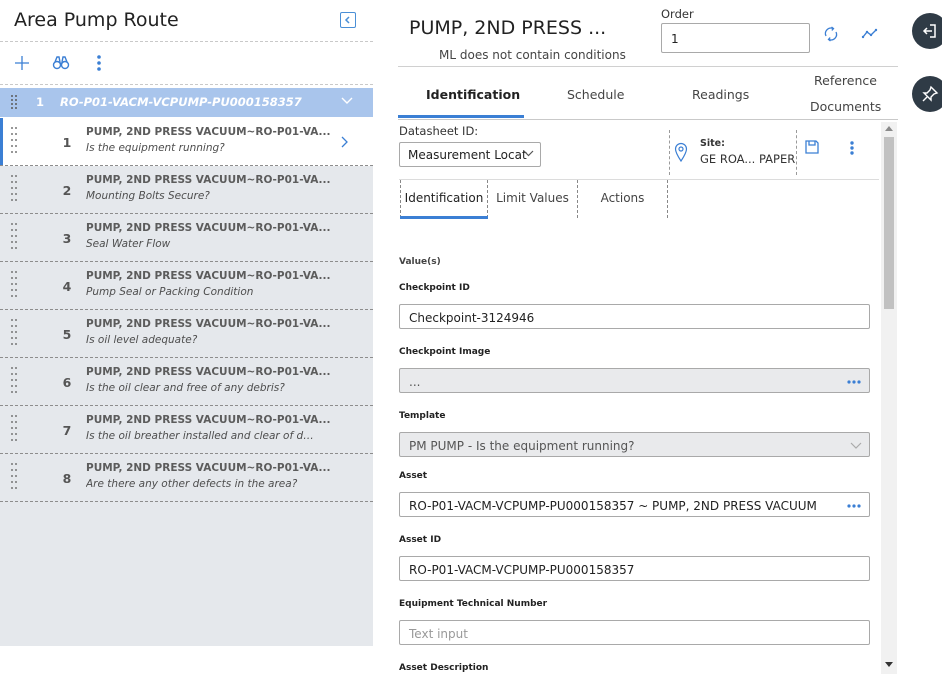 This screenshot has height=678, width=942. Describe the element at coordinates (444, 217) in the screenshot. I see `active-subtab-indicator` at that location.